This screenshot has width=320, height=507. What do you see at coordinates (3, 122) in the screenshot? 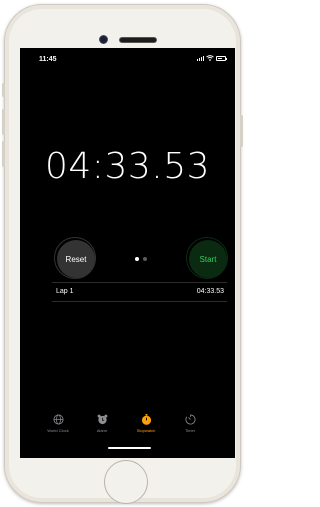
I see `volume-up-button` at bounding box center [3, 122].